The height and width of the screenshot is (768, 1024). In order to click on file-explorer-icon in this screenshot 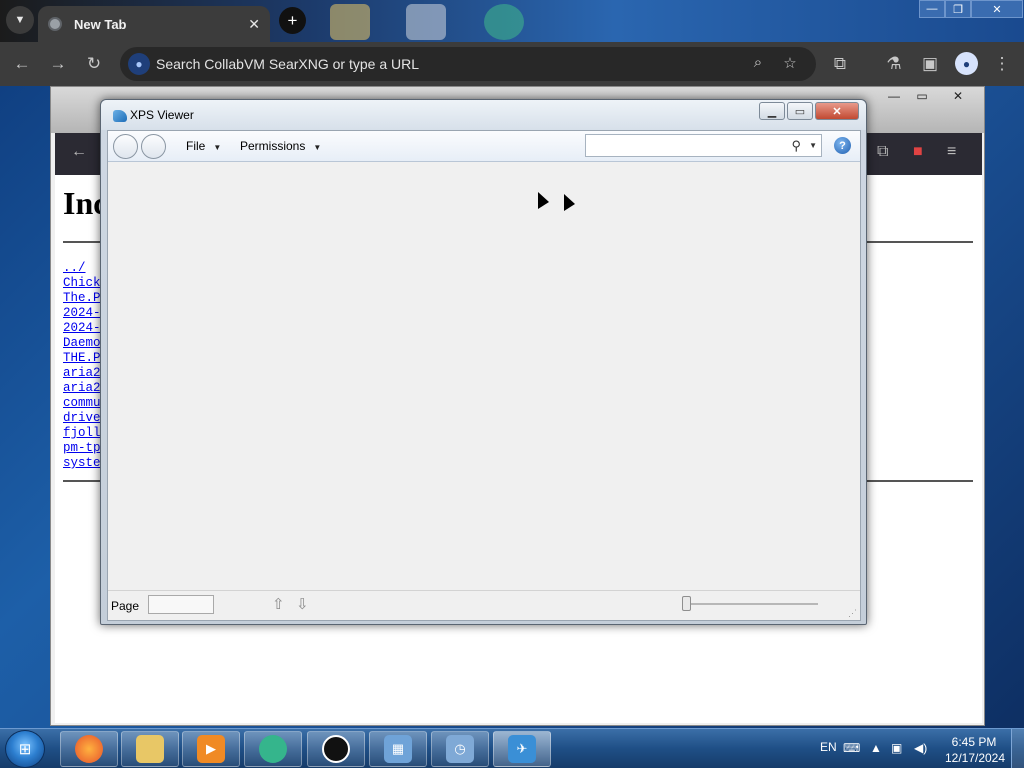, I will do `click(150, 749)`.